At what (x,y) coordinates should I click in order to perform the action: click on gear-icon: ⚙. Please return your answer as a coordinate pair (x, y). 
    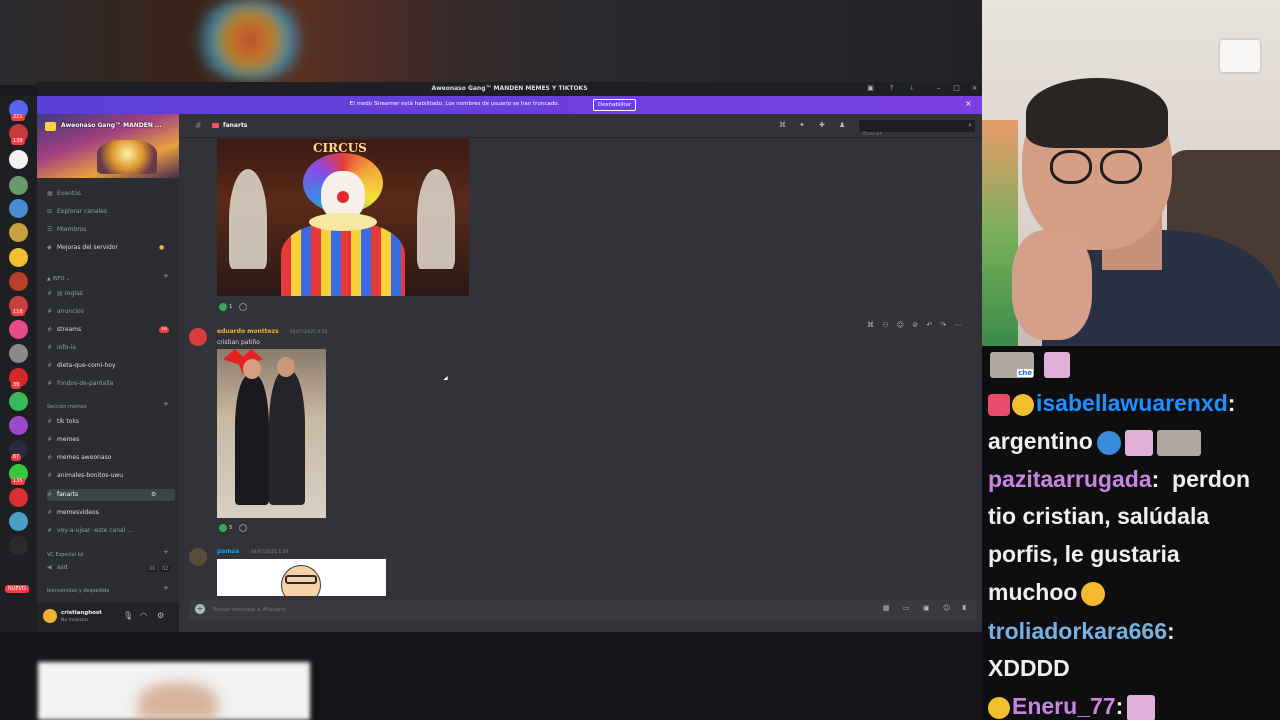
    Looking at the image, I should click on (160, 615).